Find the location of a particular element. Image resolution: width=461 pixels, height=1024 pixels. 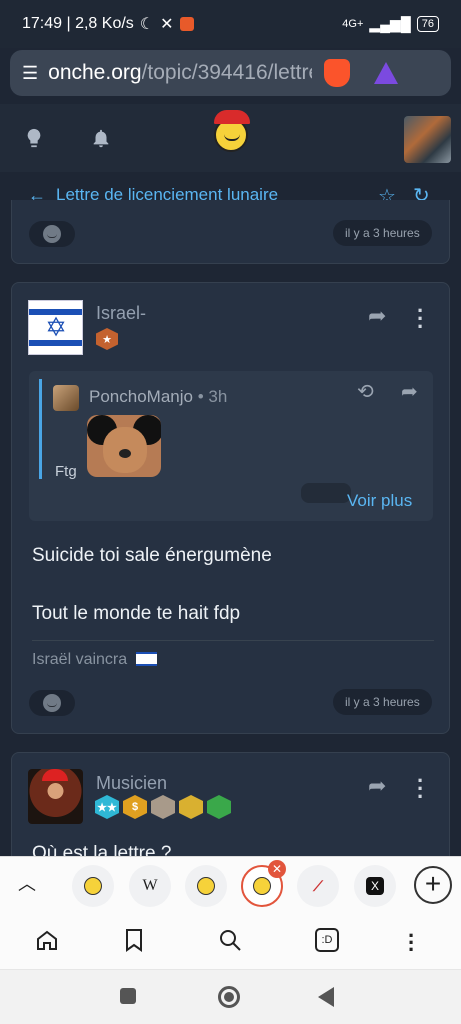

url-bar: ☰ onche.org /topic/394416/lettre- is located at coordinates (230, 73).